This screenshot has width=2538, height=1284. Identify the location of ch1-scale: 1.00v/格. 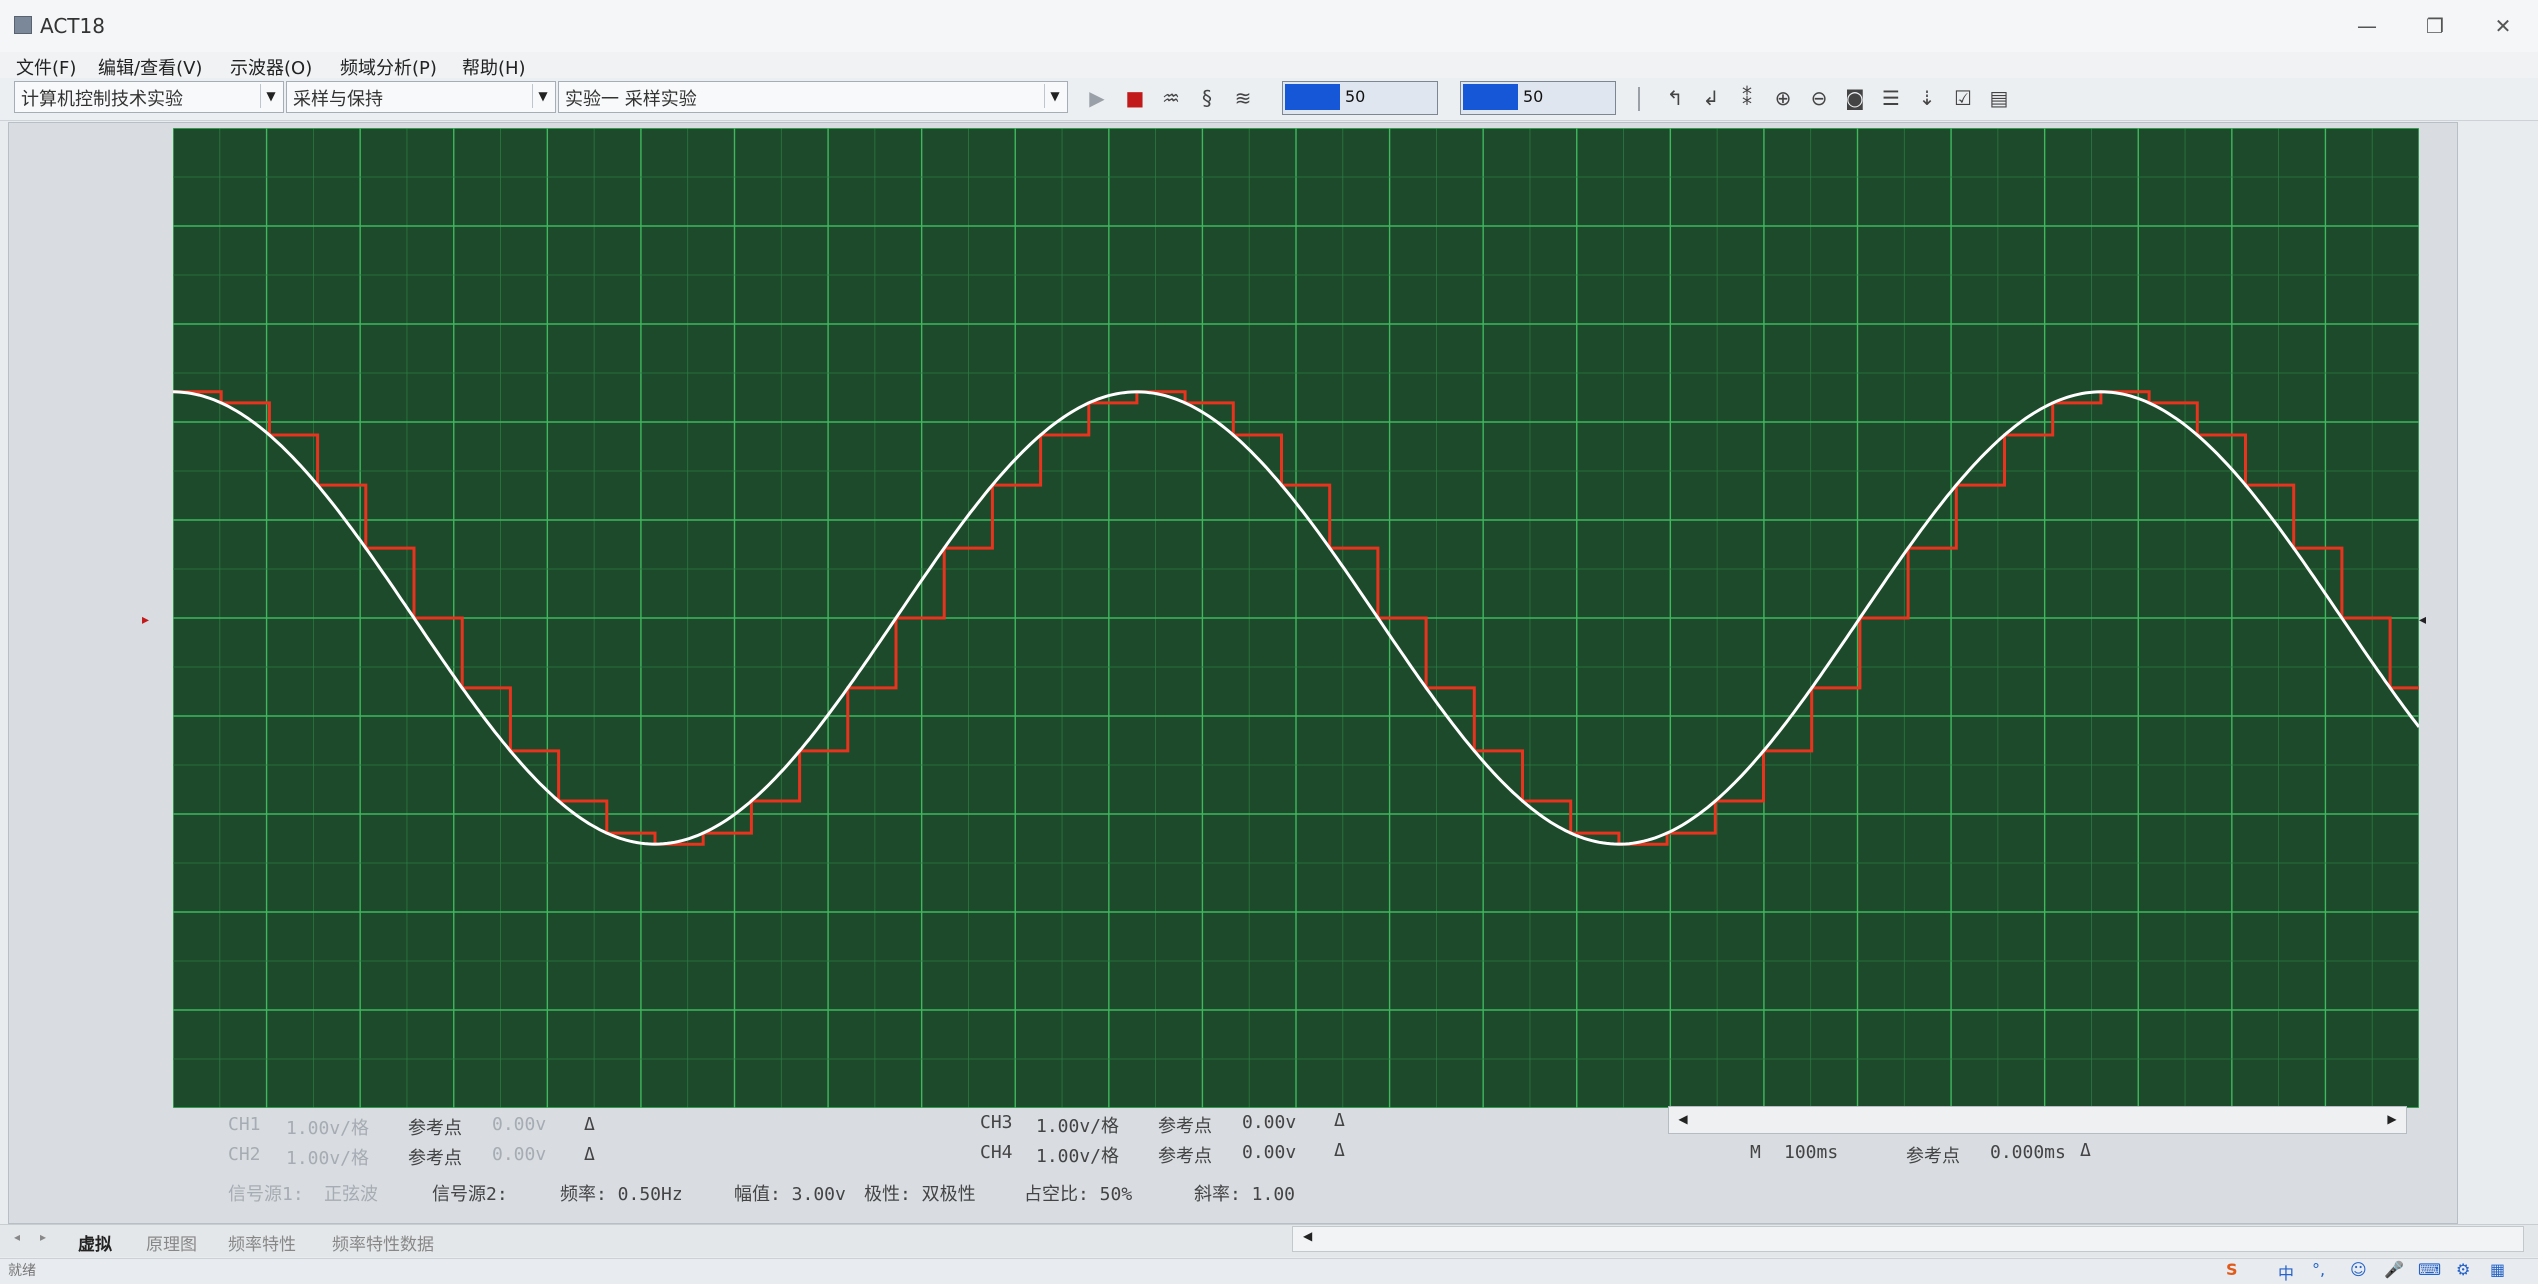
(327, 1127).